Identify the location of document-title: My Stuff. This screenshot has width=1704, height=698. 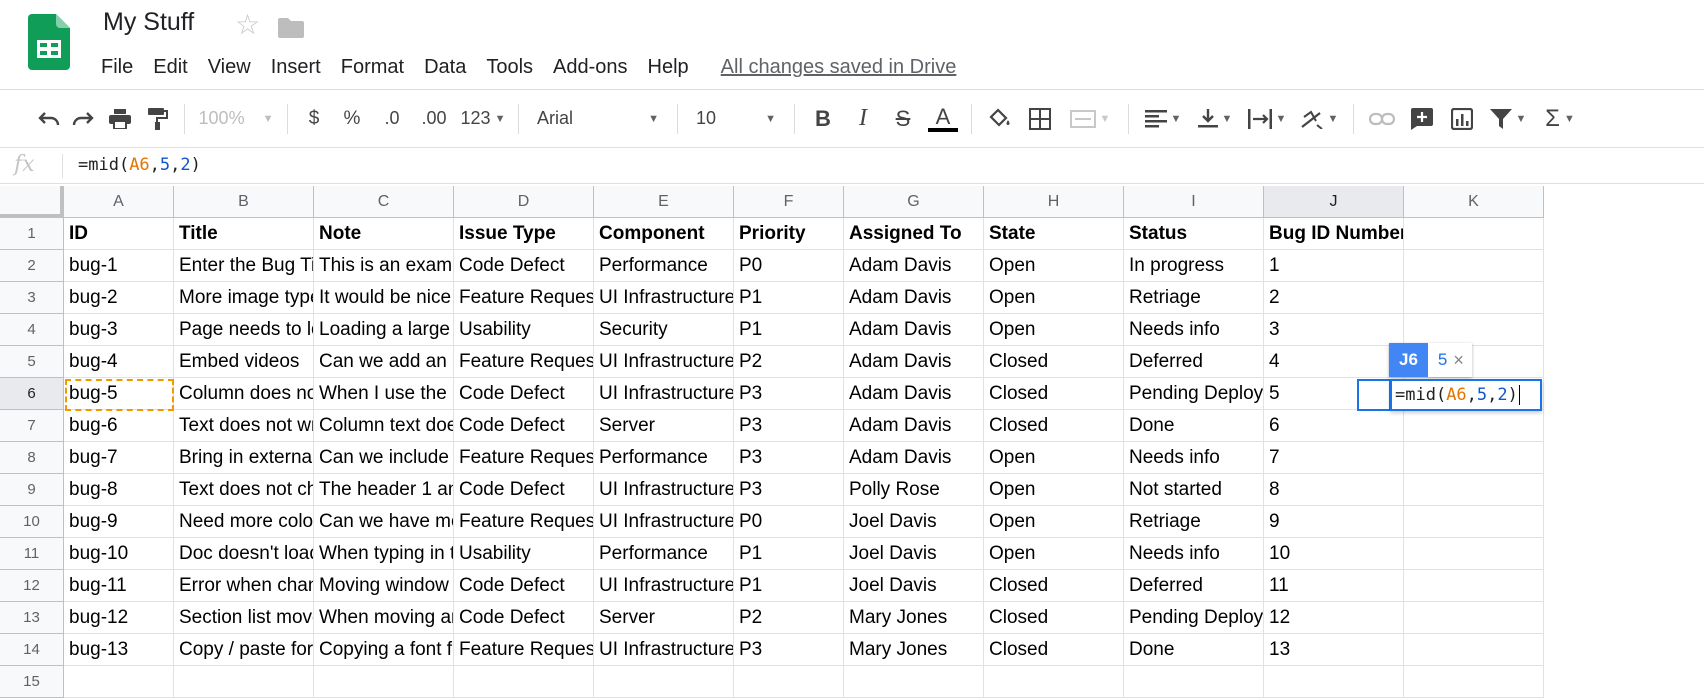
(148, 22).